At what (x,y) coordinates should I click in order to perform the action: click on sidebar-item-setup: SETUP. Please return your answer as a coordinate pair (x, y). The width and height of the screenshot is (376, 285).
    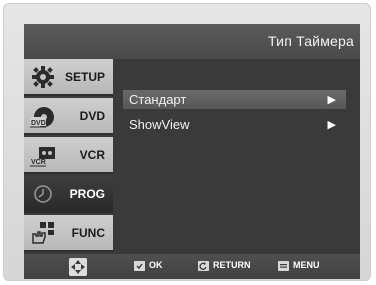
    Looking at the image, I should click on (68, 77).